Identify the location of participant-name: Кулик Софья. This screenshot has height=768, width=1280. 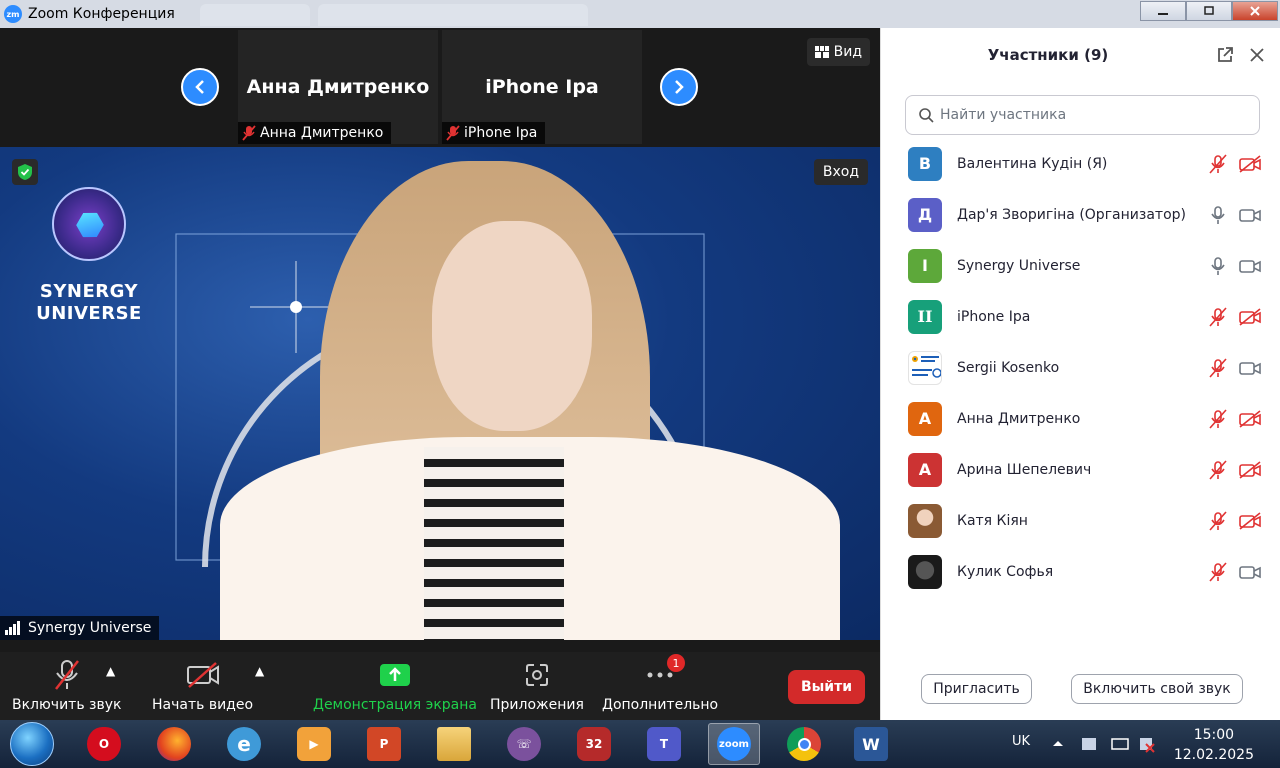
(1005, 571).